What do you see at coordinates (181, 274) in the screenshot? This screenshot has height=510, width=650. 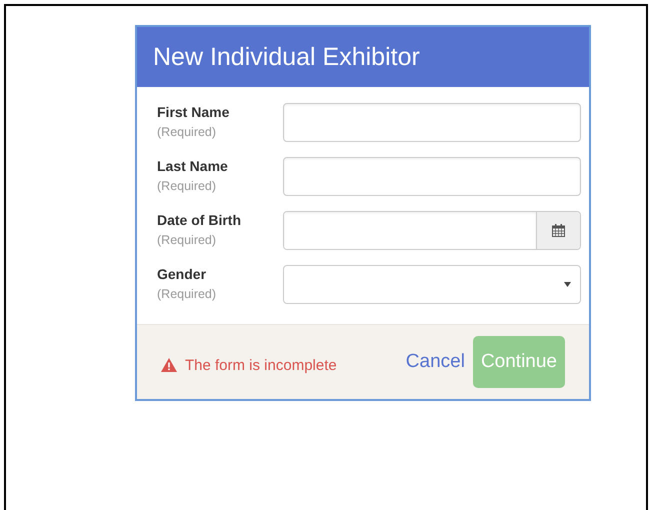 I see `field-label: Gender` at bounding box center [181, 274].